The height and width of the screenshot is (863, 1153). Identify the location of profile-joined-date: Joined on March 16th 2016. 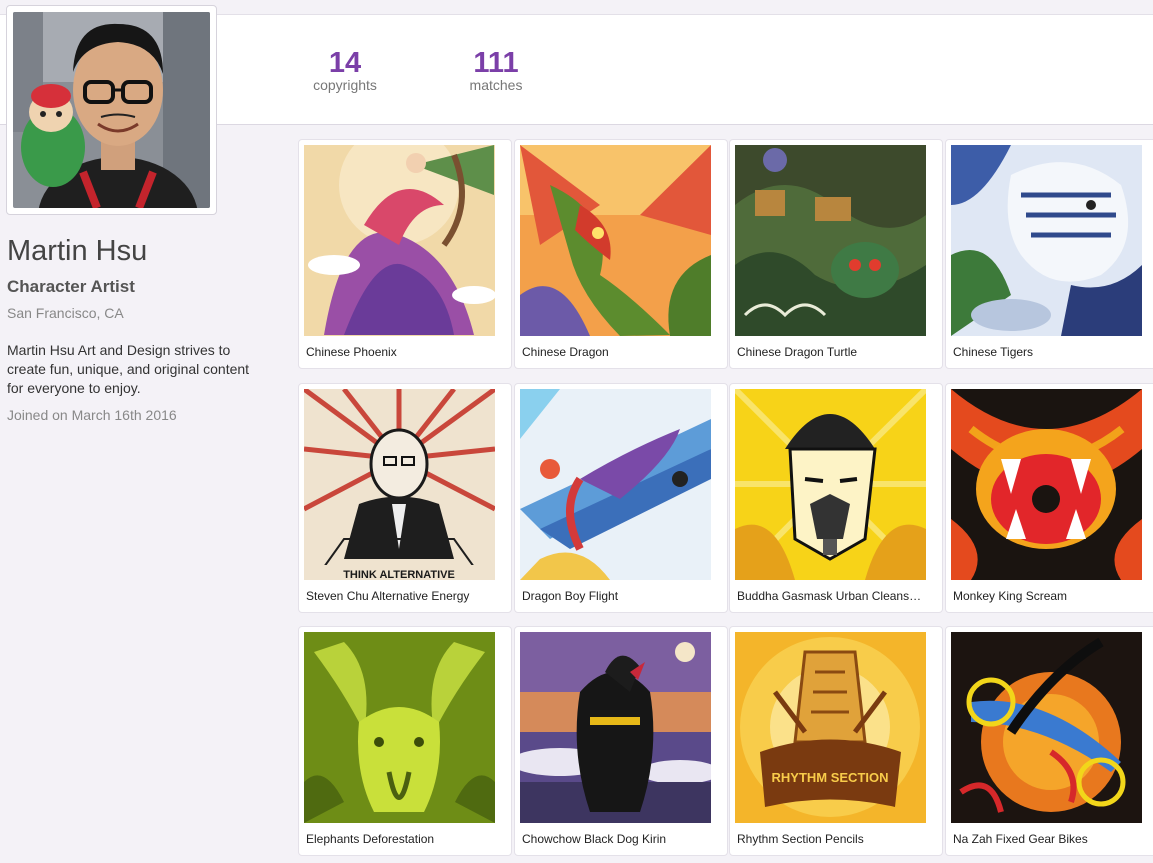
(92, 415).